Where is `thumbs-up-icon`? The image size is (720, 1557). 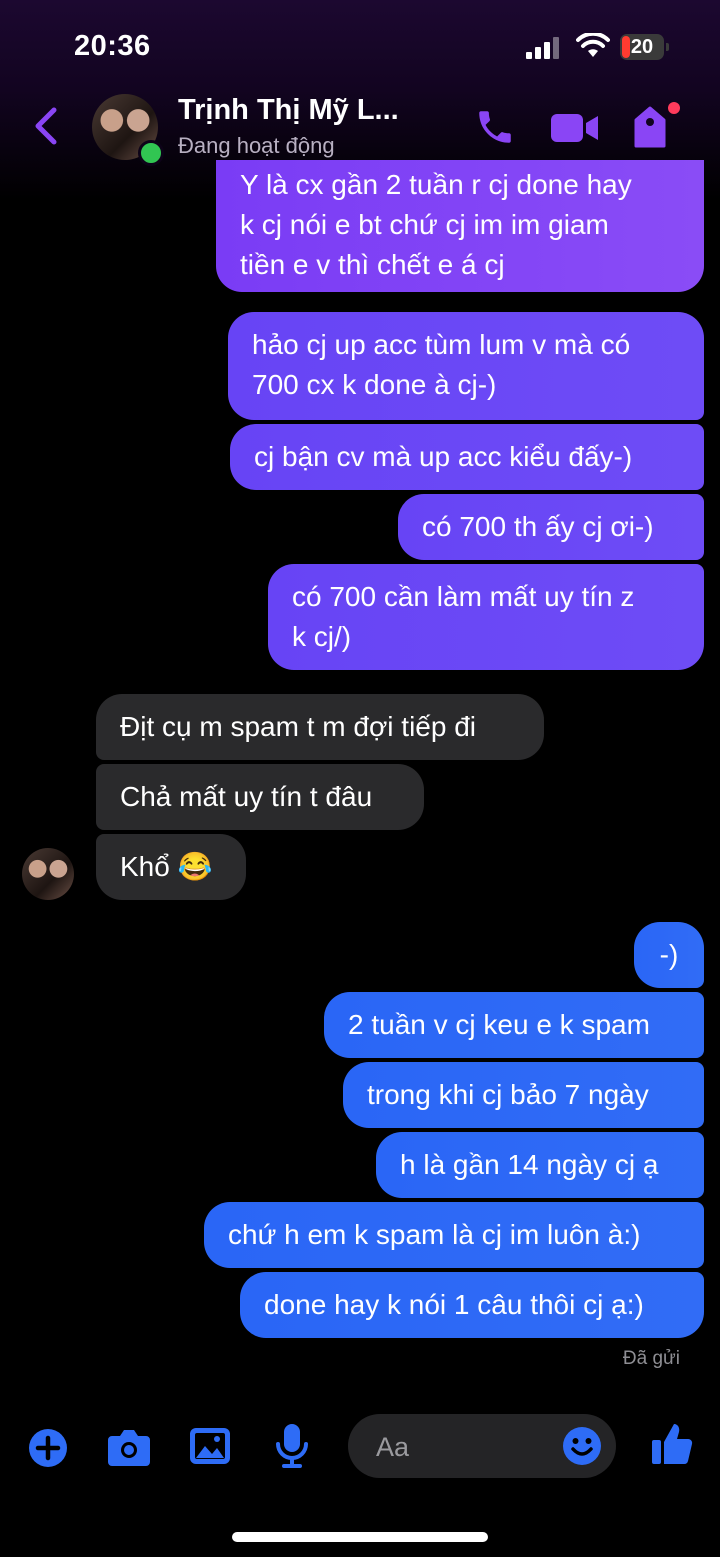 thumbs-up-icon is located at coordinates (672, 1444).